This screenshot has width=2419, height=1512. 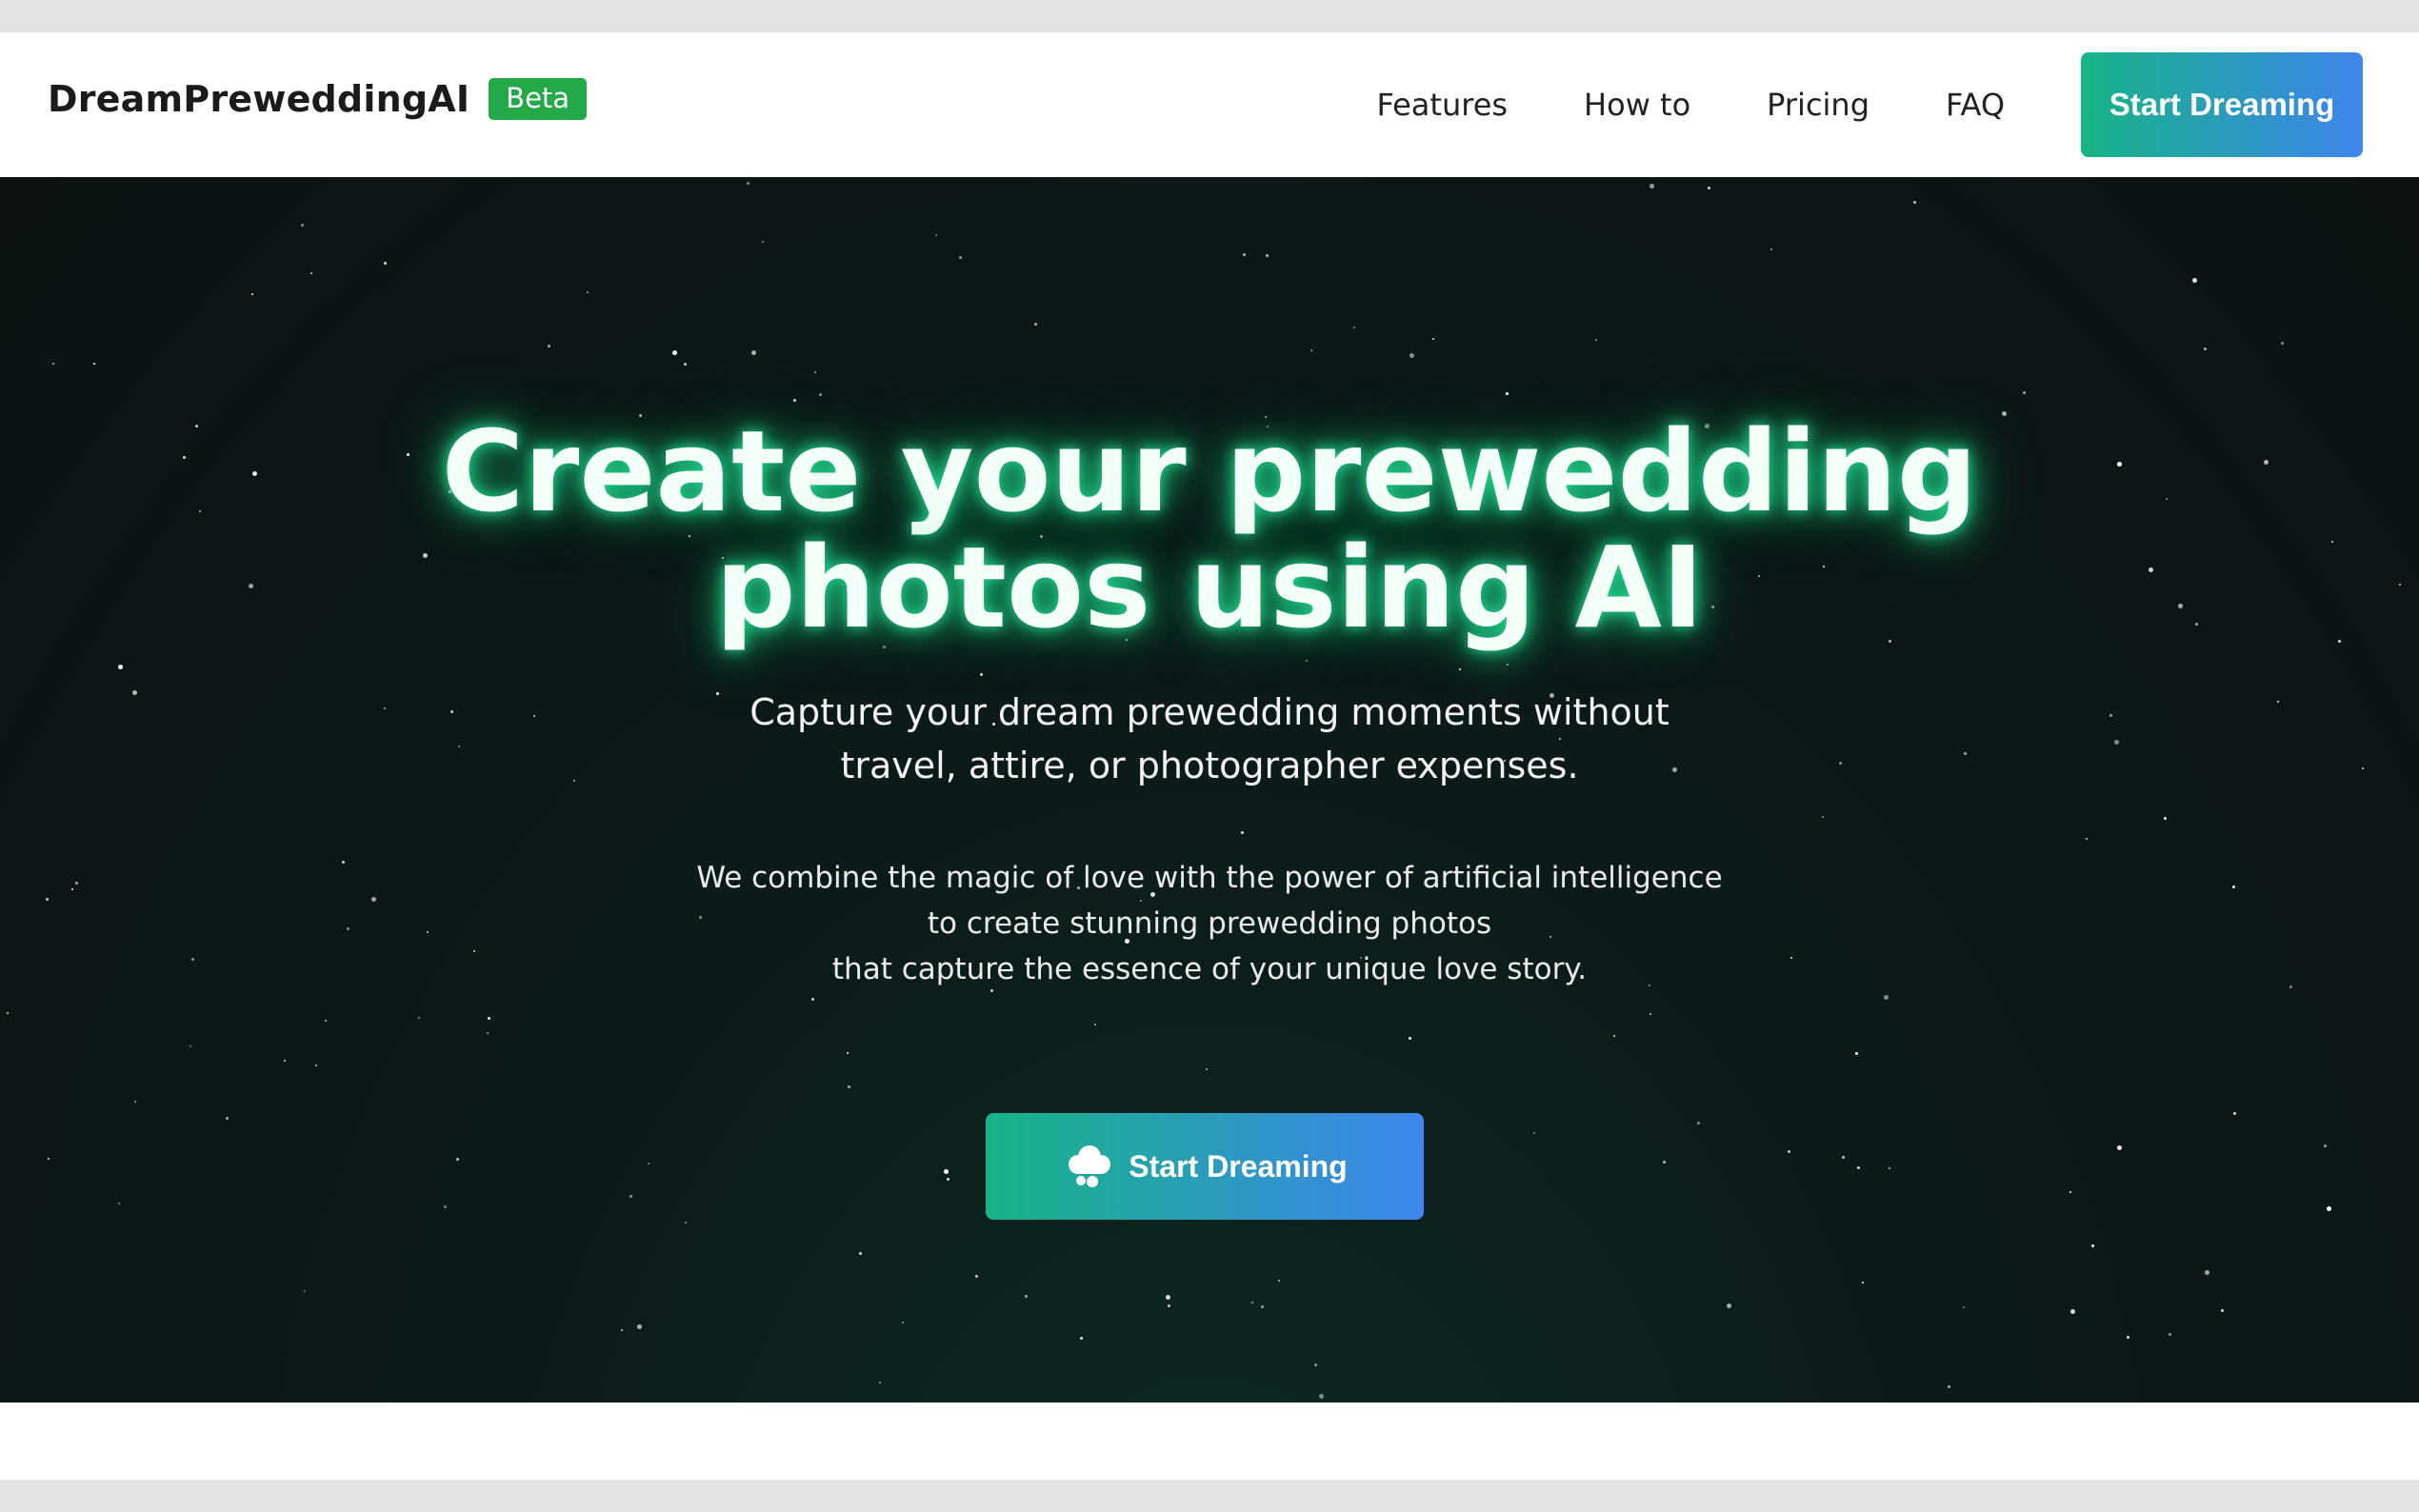 I want to click on nav-start-dreaming-button: Start Dreaming, so click(x=2222, y=104).